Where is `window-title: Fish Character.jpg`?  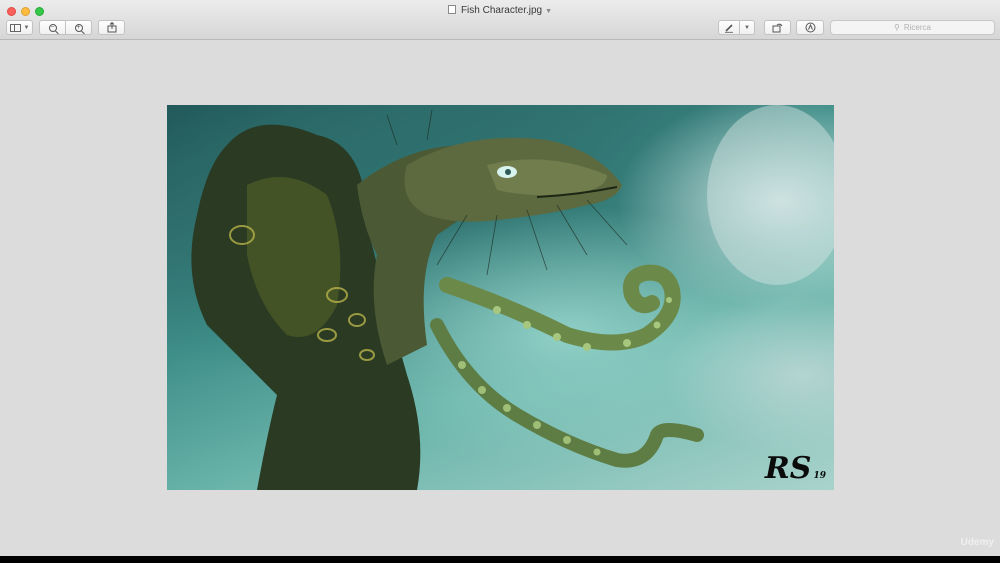
window-title: Fish Character.jpg is located at coordinates (501, 10).